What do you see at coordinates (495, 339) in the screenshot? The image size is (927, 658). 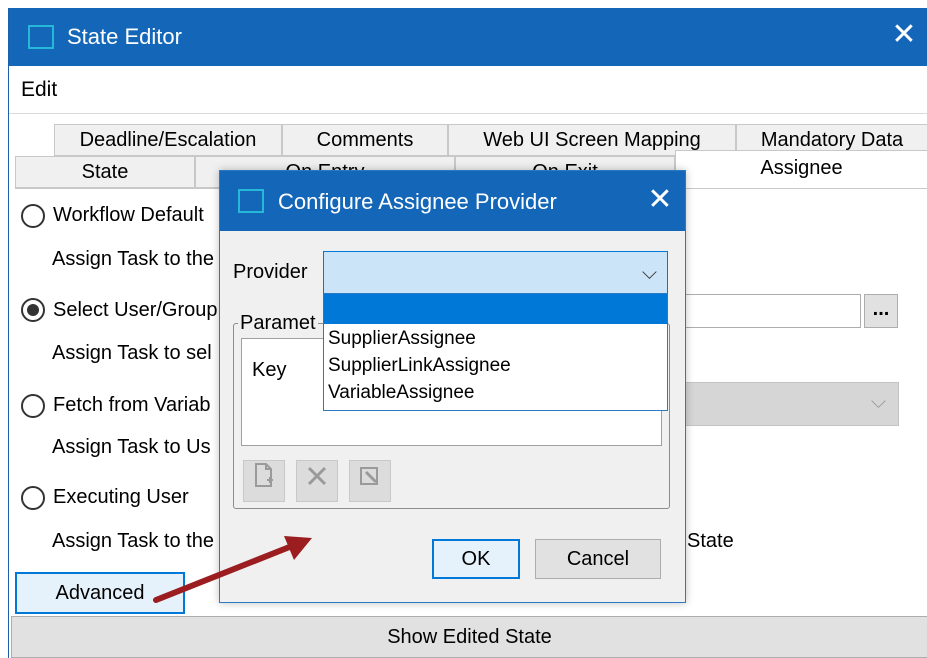 I see `provider-option-supplier-assignee: SupplierAssignee` at bounding box center [495, 339].